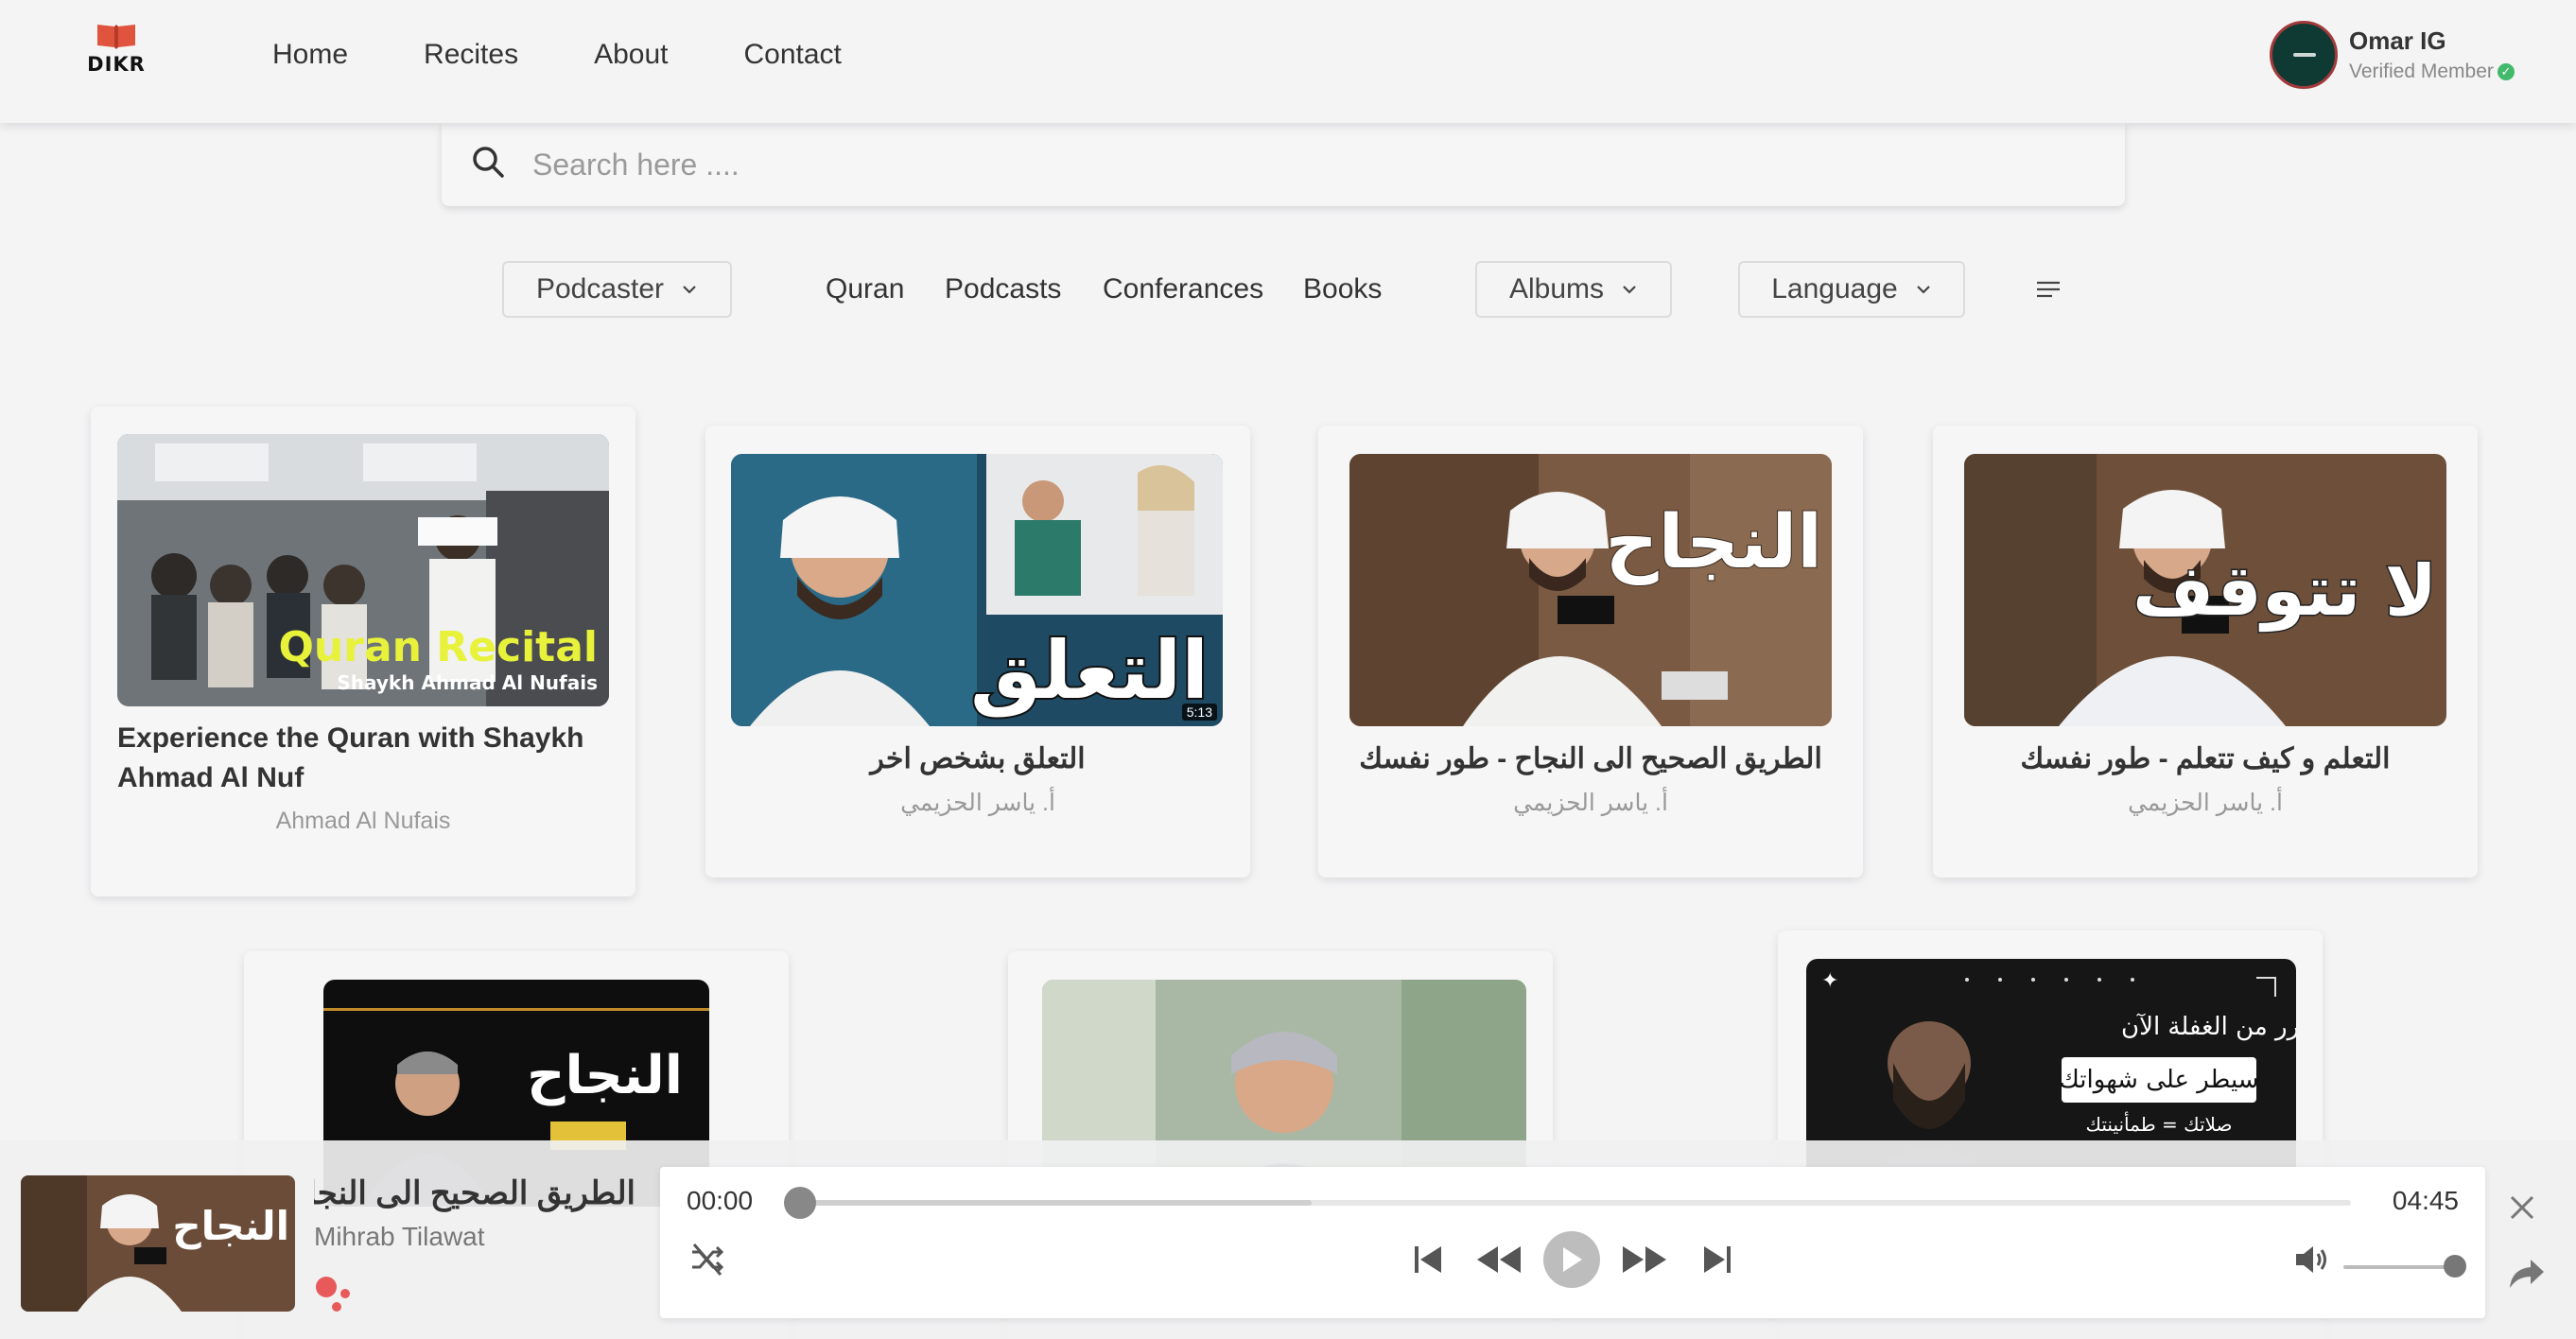 This screenshot has width=2576, height=1339. Describe the element at coordinates (600, 288) in the screenshot. I see `podcaster-label: Podcaster` at that location.